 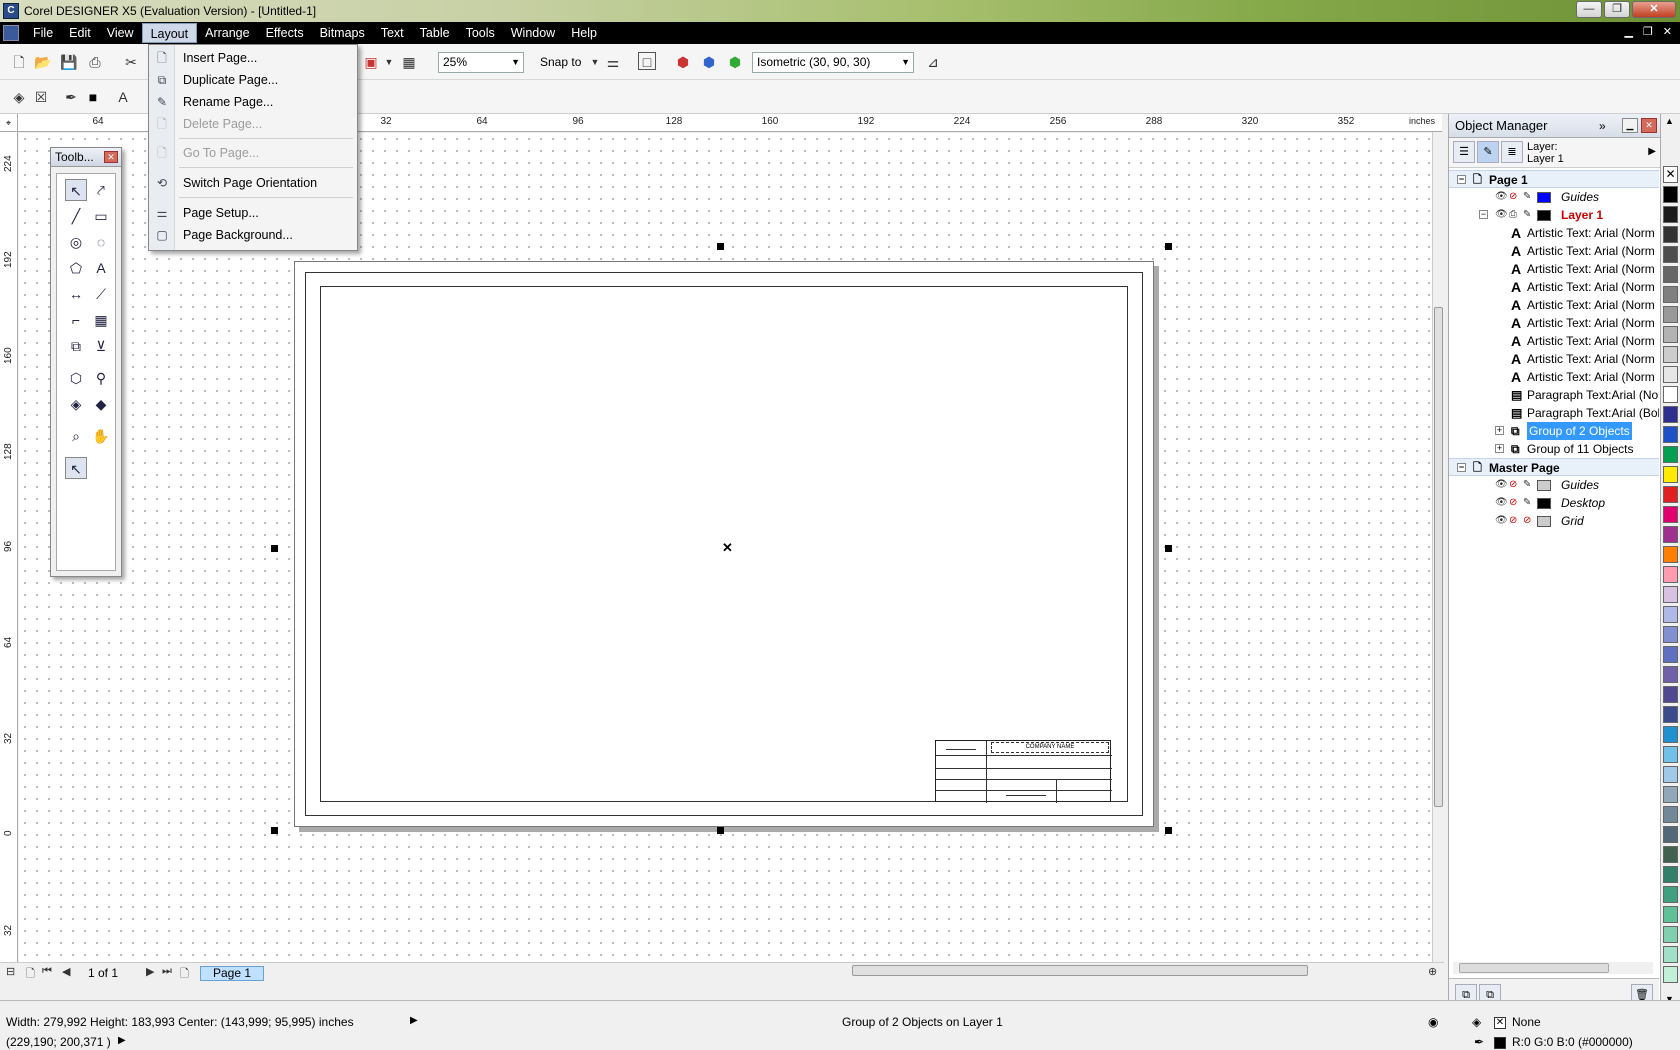 I want to click on coords-flyout-icon: ▶, so click(x=122, y=1040).